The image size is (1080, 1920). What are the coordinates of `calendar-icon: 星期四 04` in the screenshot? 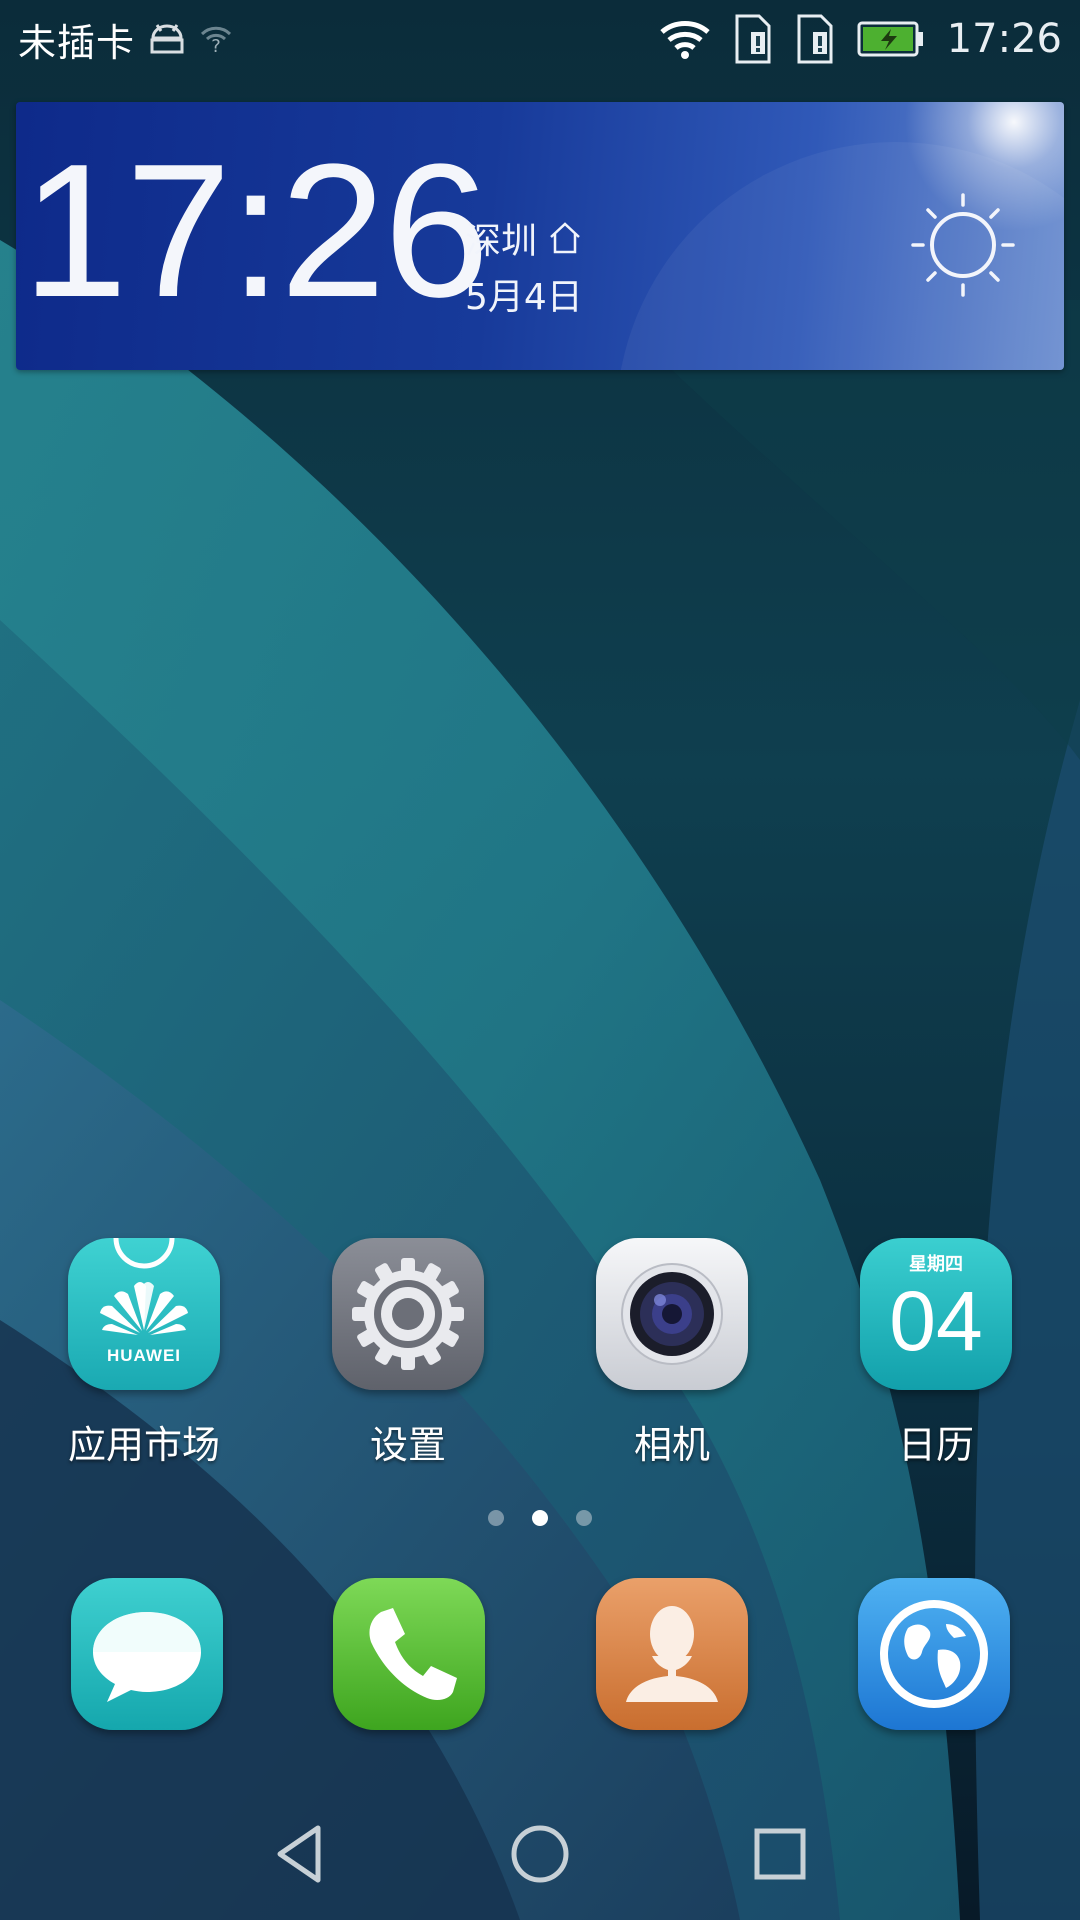 It's located at (936, 1314).